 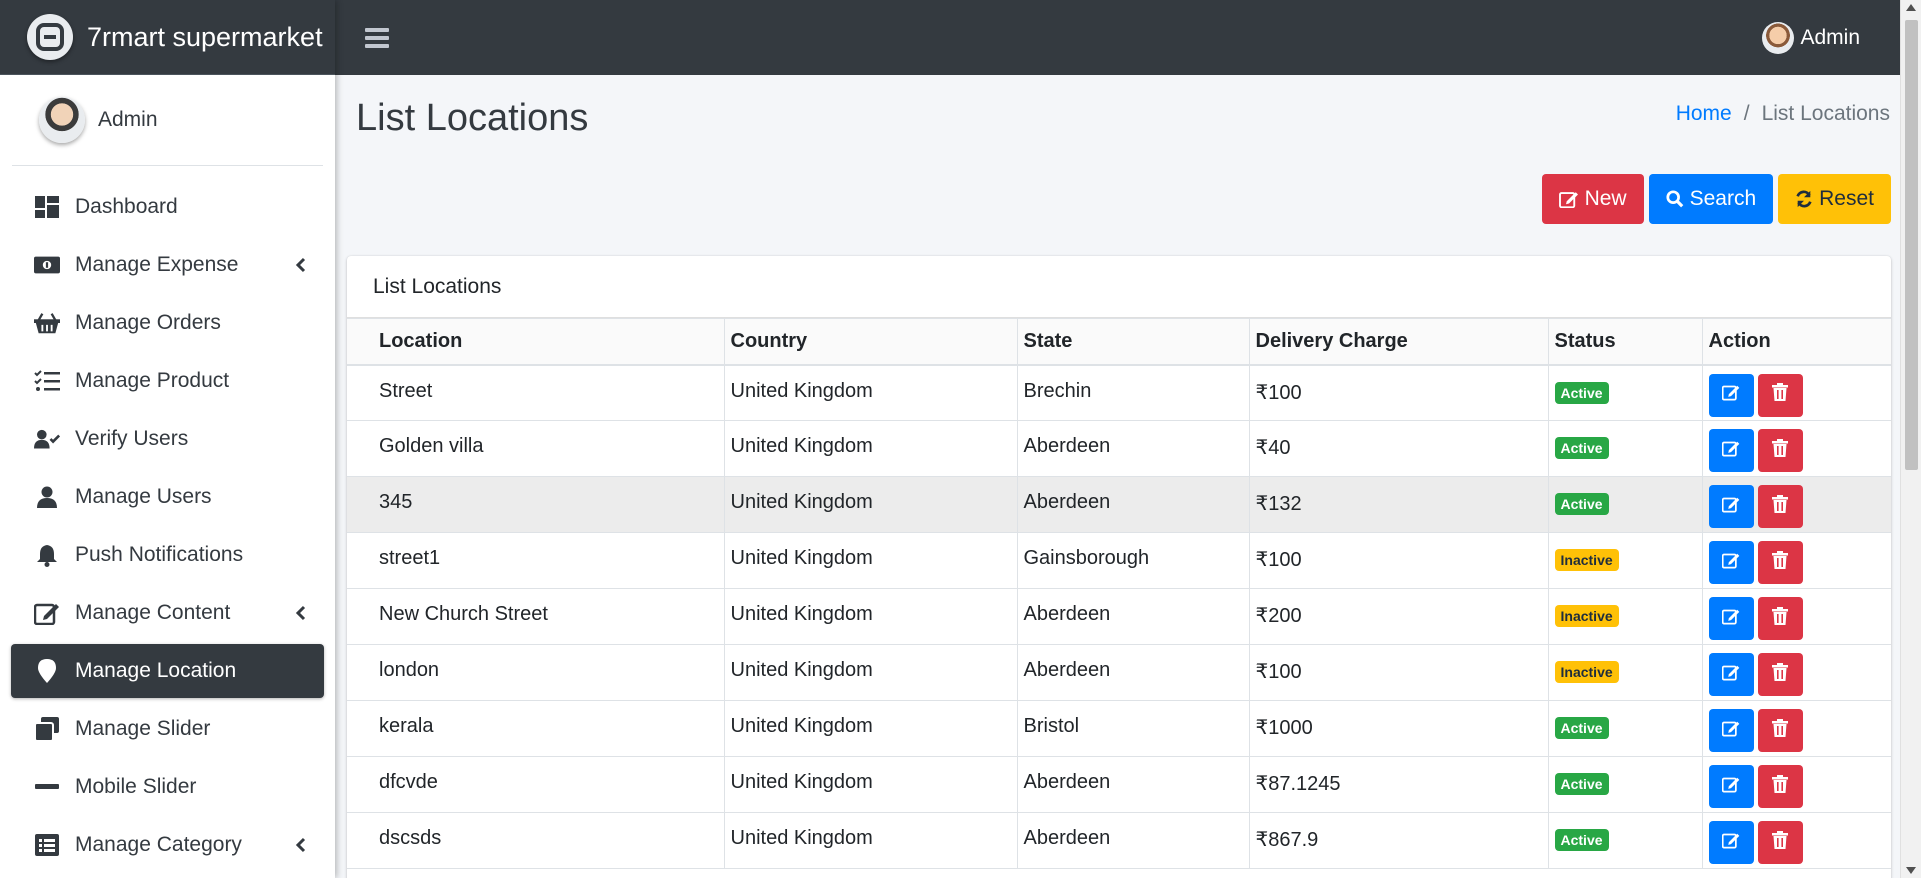 I want to click on sidebar-item-manage-expense: Manage Expense, so click(x=167, y=265).